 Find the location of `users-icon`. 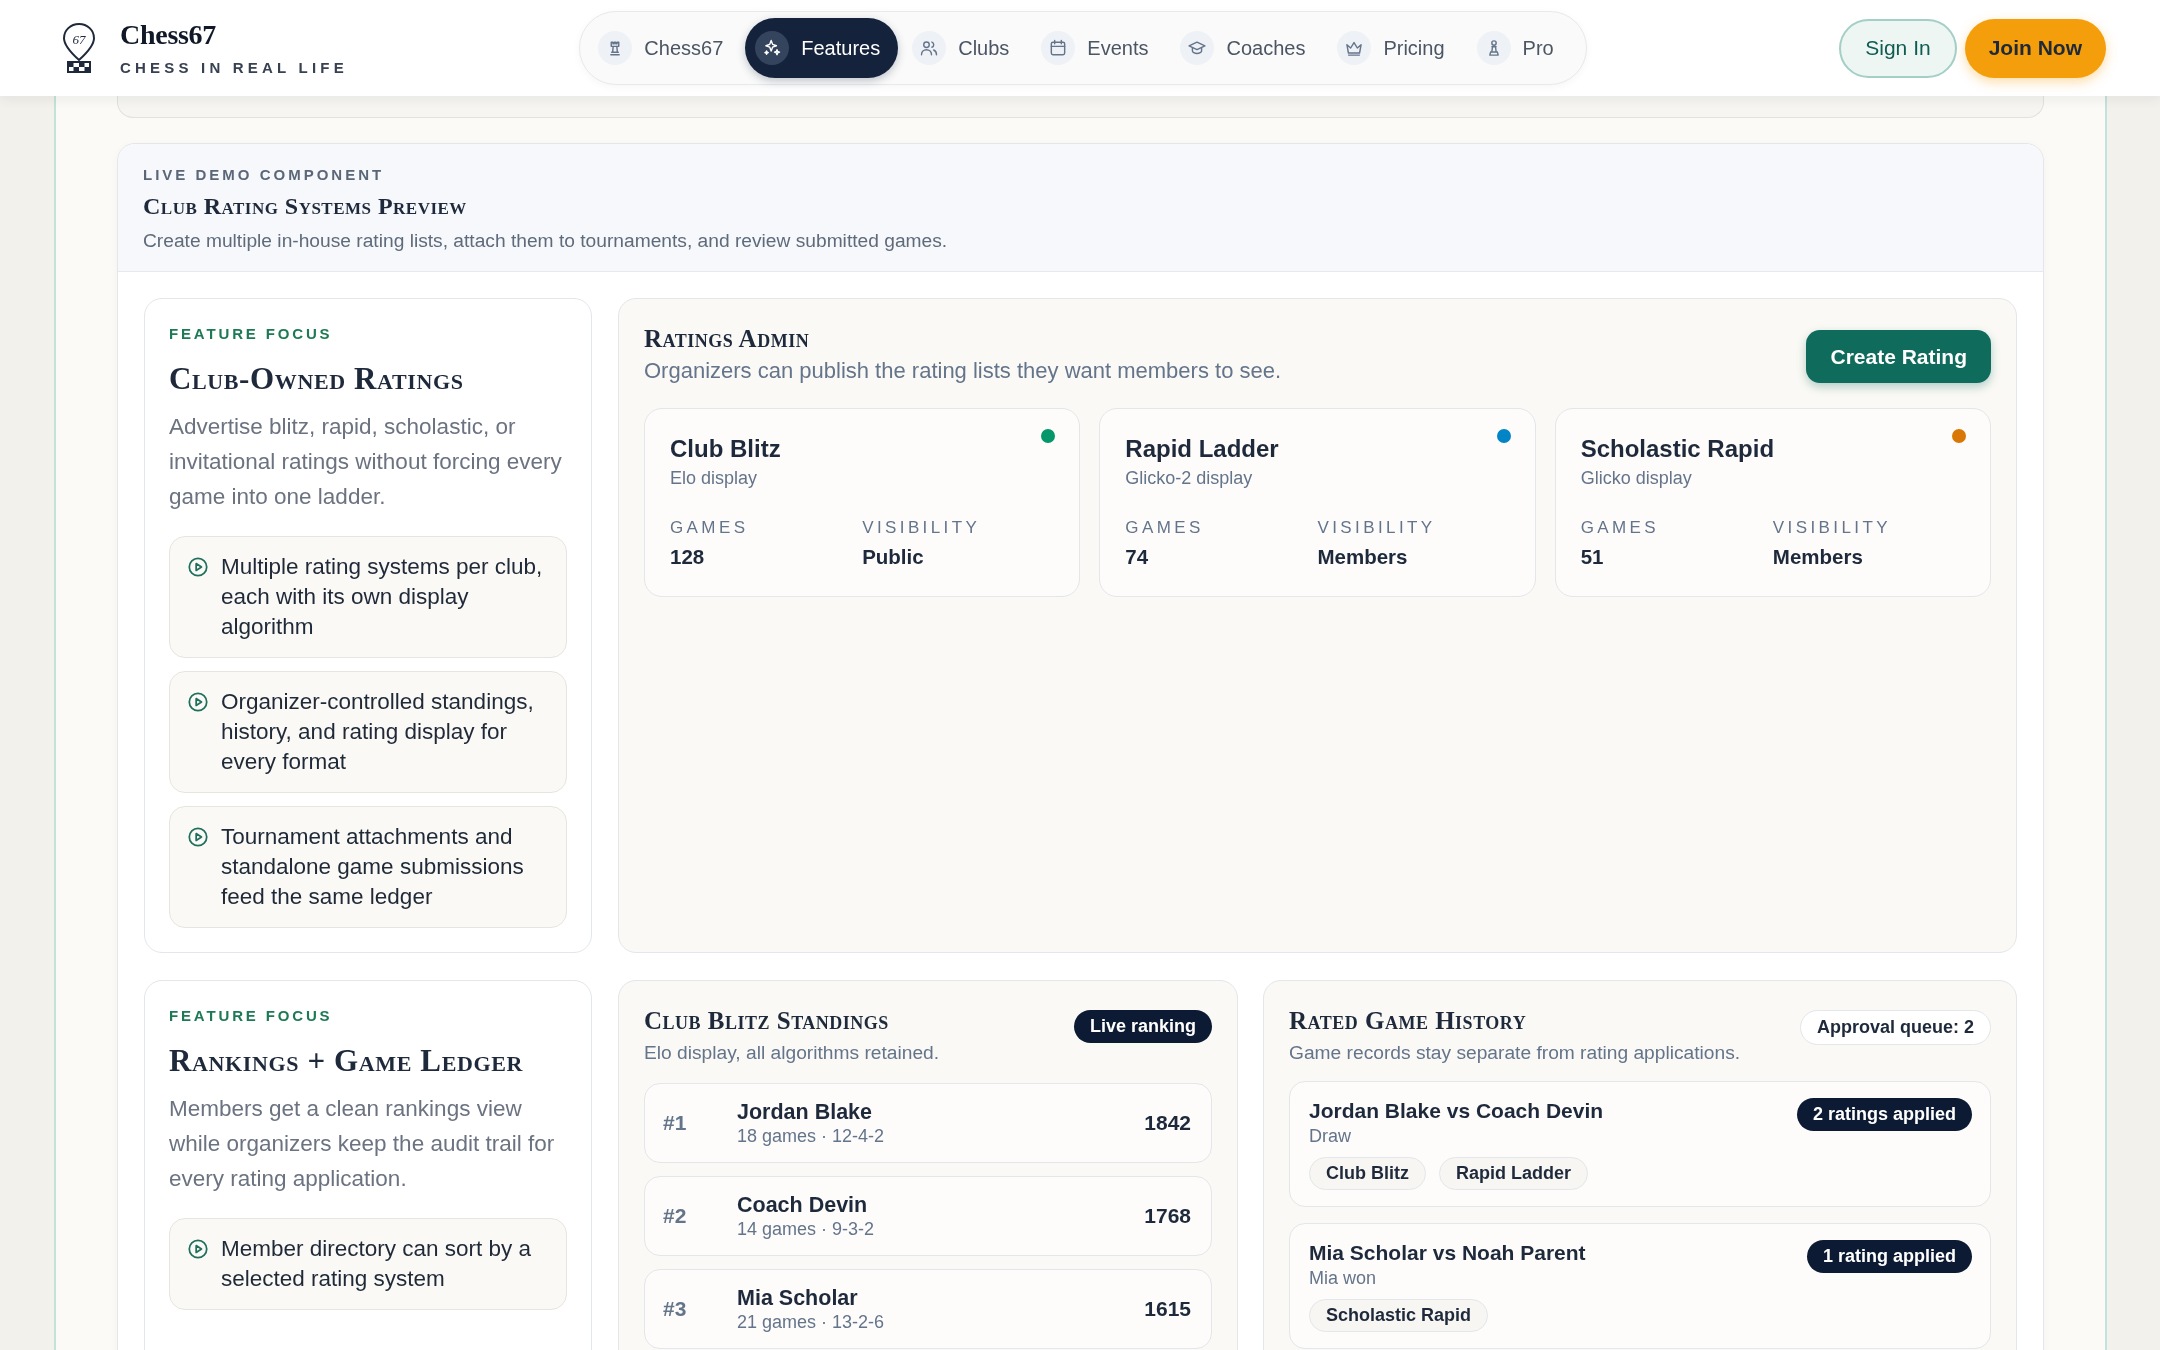

users-icon is located at coordinates (929, 48).